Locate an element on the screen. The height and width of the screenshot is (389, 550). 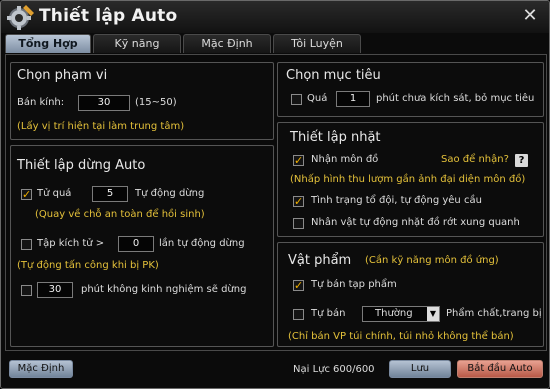
stop-attack-checkbox is located at coordinates (26, 244).